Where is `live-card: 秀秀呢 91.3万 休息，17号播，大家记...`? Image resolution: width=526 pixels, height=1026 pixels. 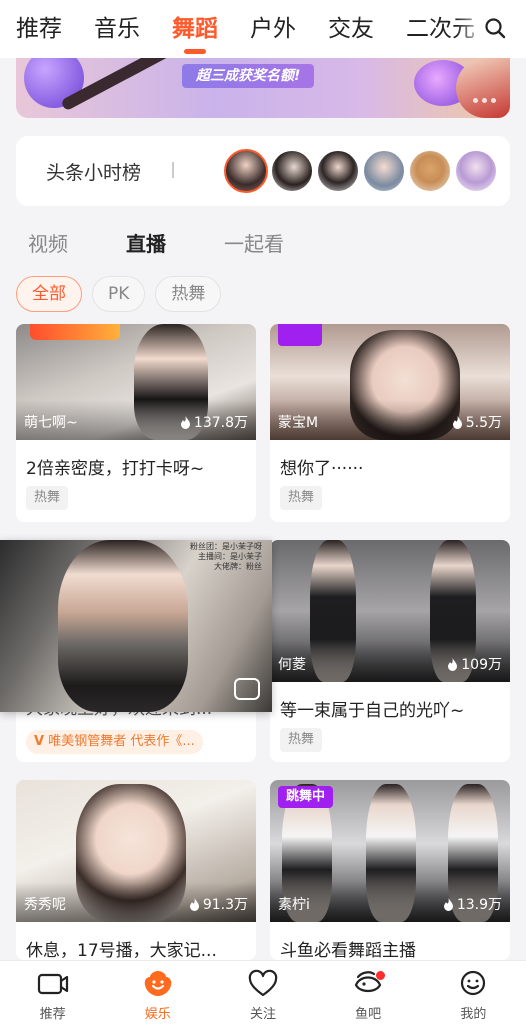
live-card: 秀秀呢 91.3万 休息，17号播，大家记... is located at coordinates (136, 870).